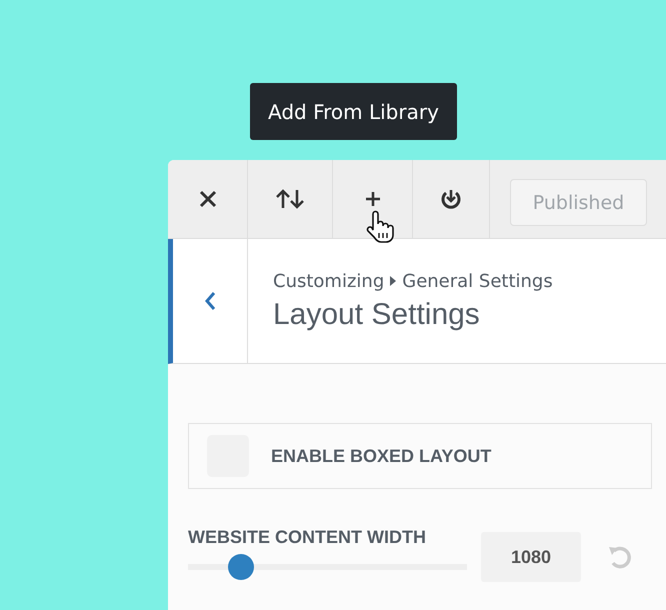 Image resolution: width=666 pixels, height=610 pixels. I want to click on value-field: 1080, so click(531, 557).